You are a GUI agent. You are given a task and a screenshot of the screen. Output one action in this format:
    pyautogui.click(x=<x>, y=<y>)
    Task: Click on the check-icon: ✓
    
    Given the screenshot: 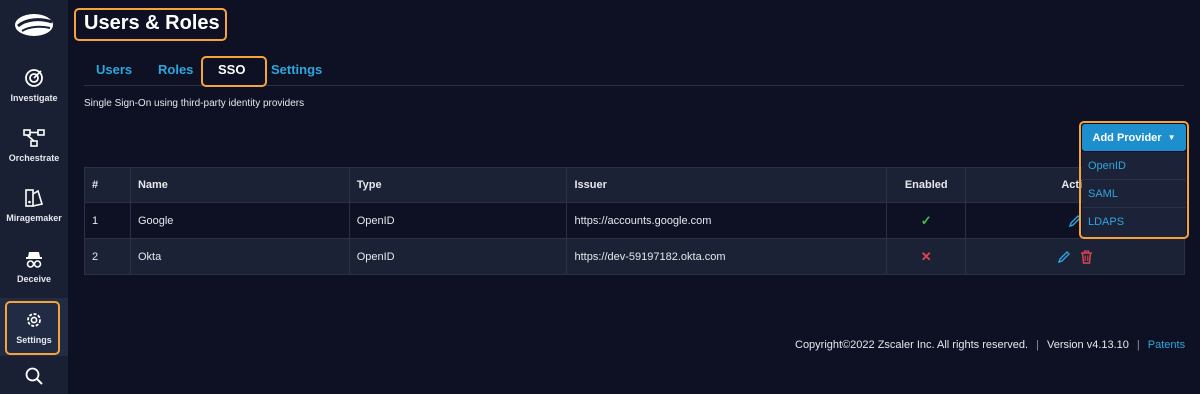 What is the action you would take?
    pyautogui.click(x=926, y=220)
    